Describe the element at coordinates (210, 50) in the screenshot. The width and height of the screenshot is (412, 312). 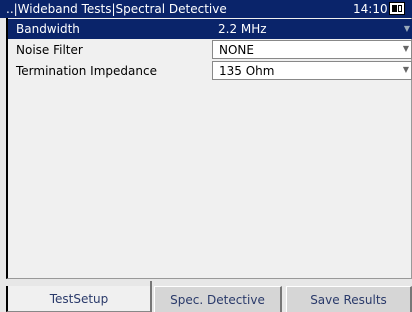
I see `setting-row-noise-filter: Noise Filter NONE ▼` at that location.